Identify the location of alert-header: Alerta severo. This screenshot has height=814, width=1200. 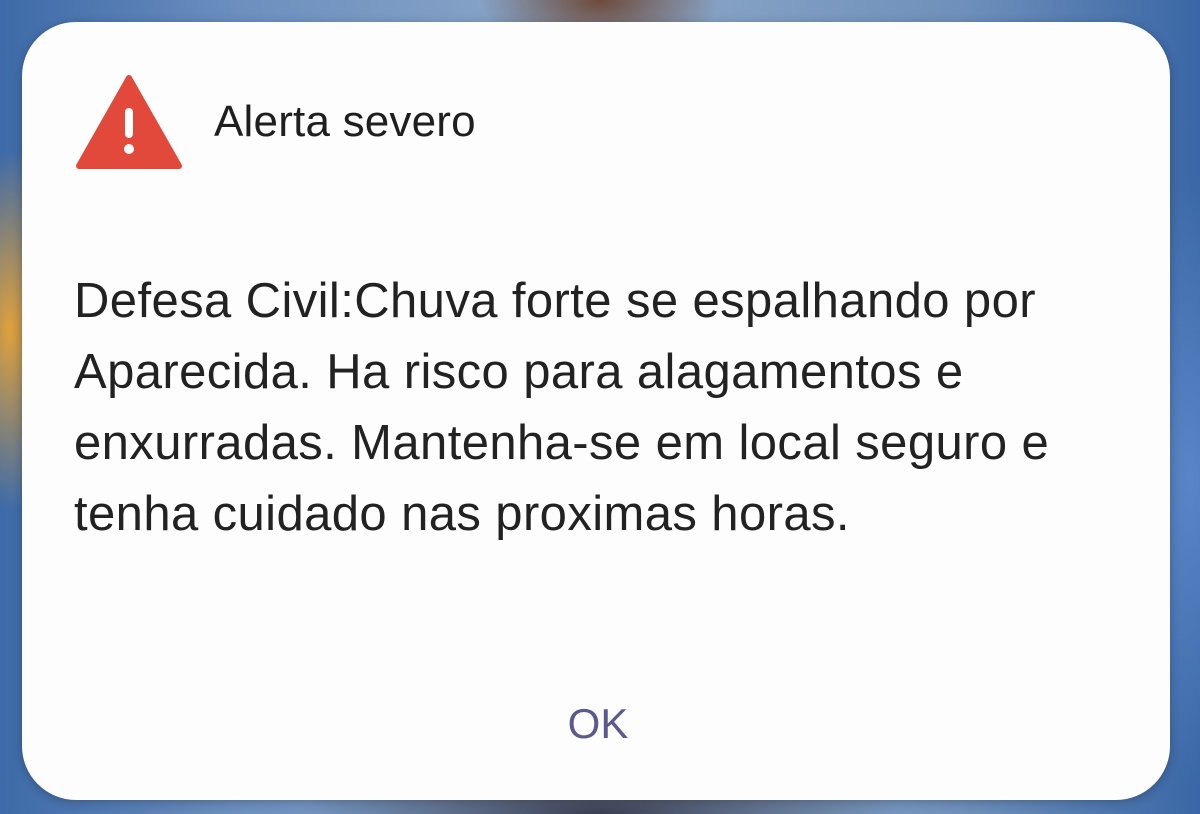
(276, 122).